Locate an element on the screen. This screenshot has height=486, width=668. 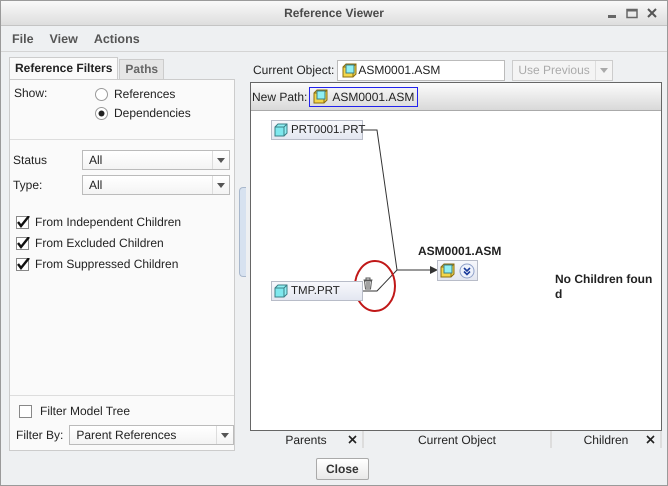
column-header: Parents is located at coordinates (307, 439).